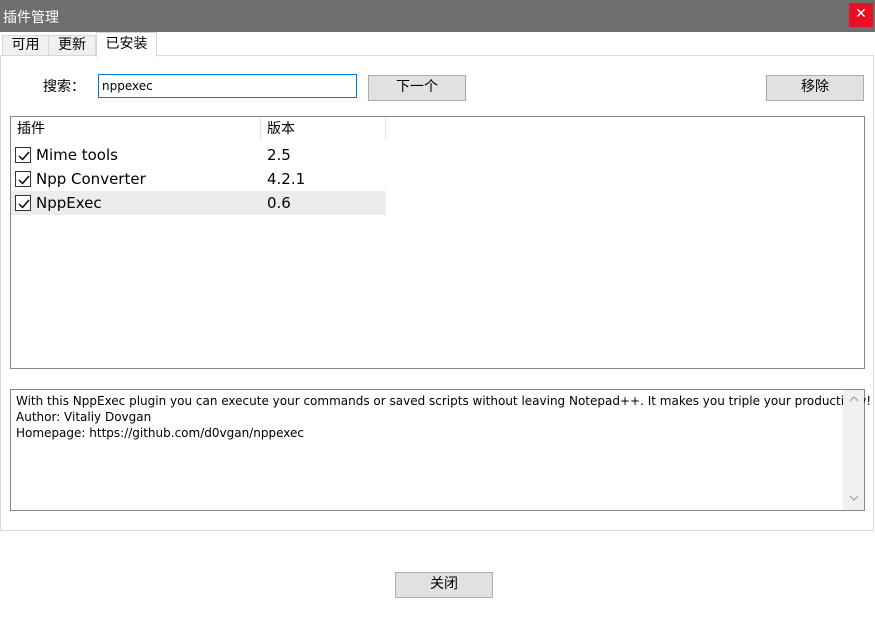 The image size is (875, 632). Describe the element at coordinates (323, 129) in the screenshot. I see `column-header-version: 版本` at that location.